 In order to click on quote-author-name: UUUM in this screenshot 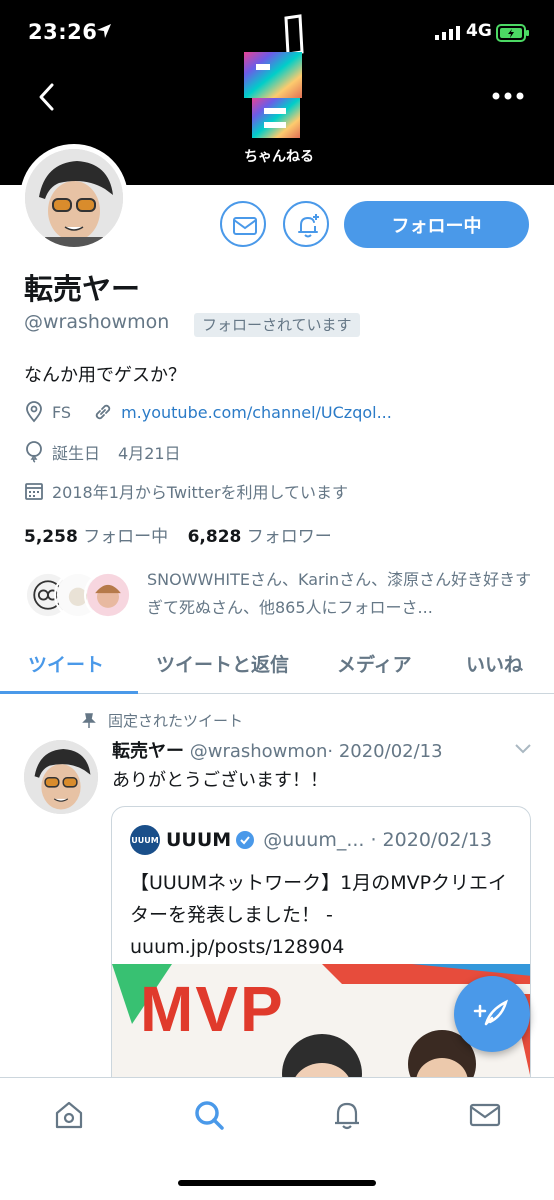, I will do `click(199, 840)`.